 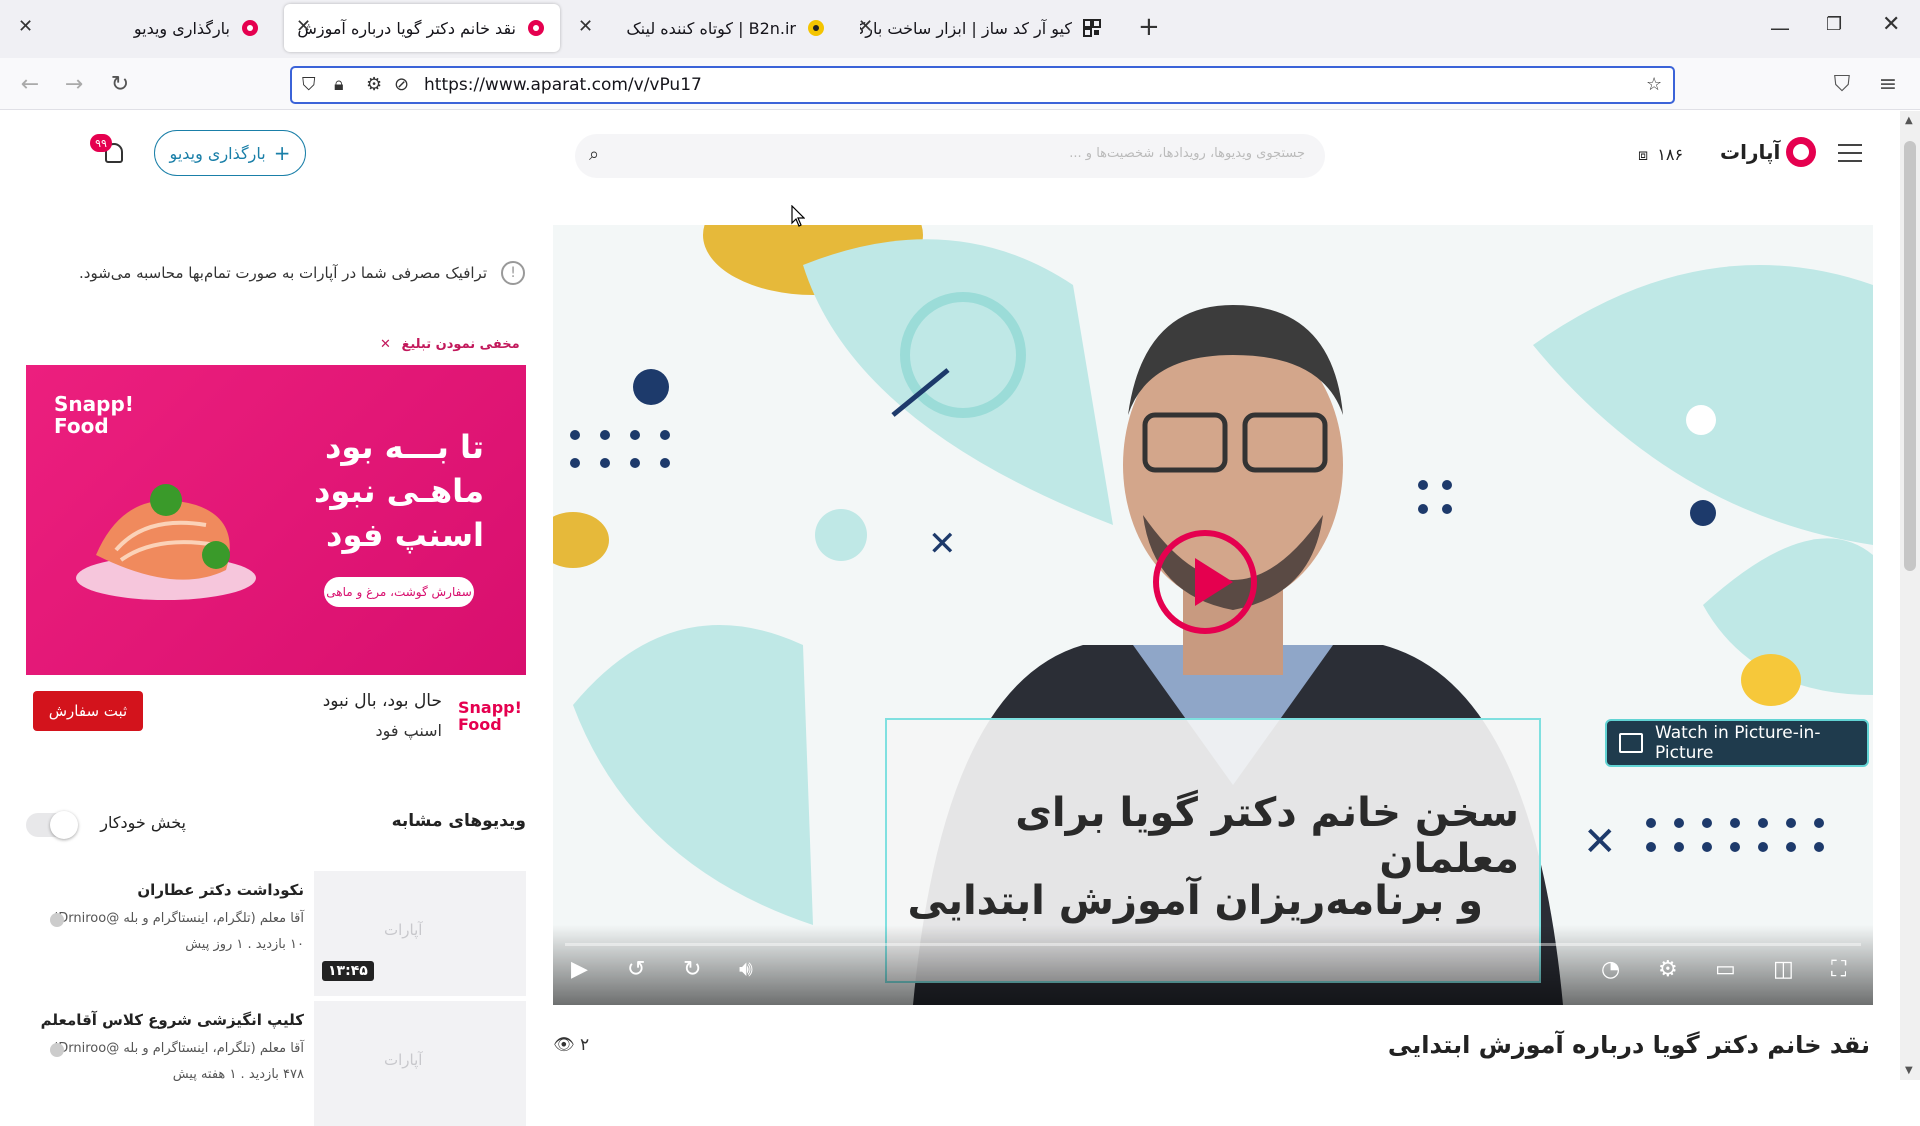 What do you see at coordinates (585, 1045) in the screenshot?
I see `view-count-value: ۲` at bounding box center [585, 1045].